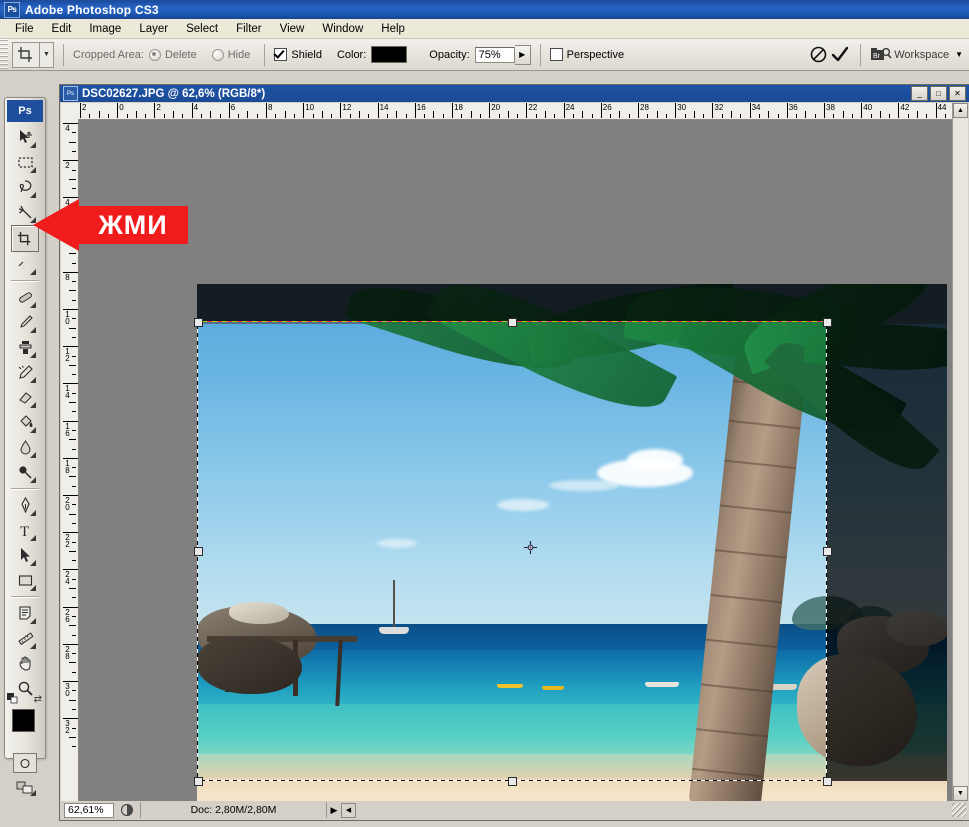  I want to click on foreground-color-swatch, so click(23, 720).